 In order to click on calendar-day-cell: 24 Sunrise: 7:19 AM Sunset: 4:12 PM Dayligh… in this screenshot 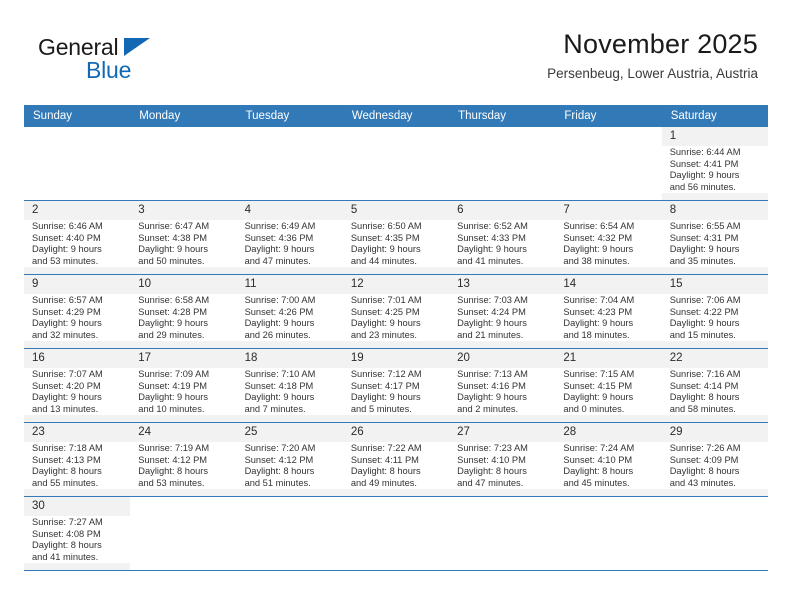, I will do `click(183, 459)`.